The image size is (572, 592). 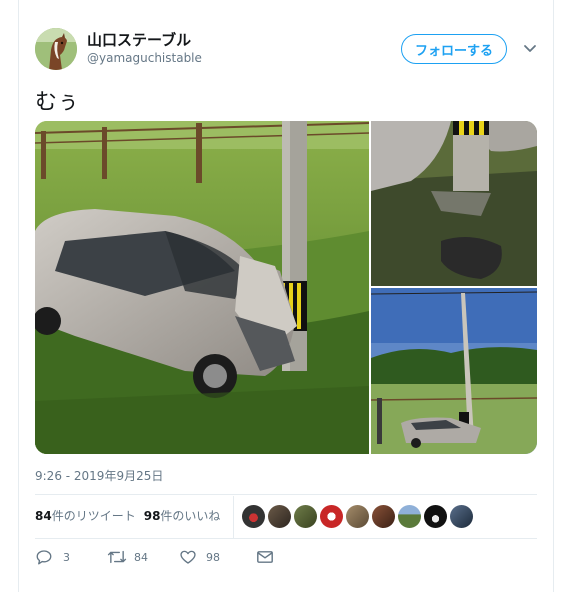 I want to click on tweet-timestamp: 9:26 - 2019年9月25日, so click(x=99, y=475).